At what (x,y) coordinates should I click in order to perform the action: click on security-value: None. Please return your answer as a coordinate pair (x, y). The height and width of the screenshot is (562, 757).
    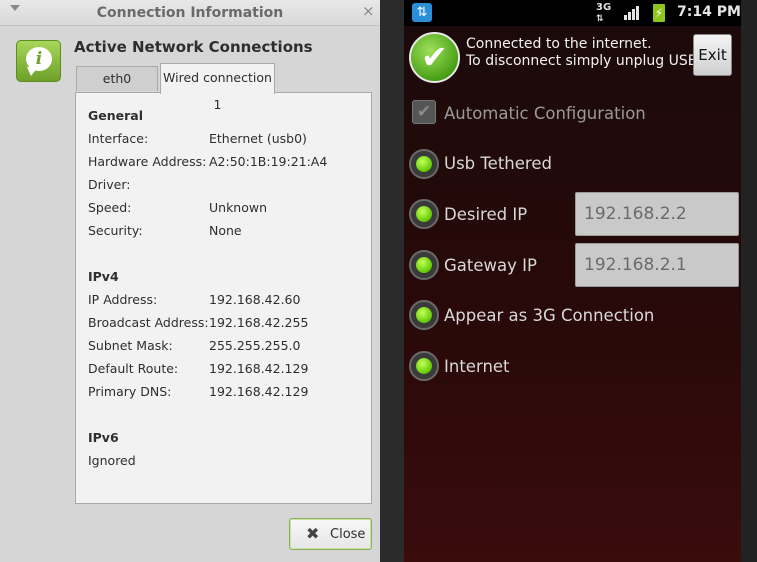
    Looking at the image, I should click on (225, 230).